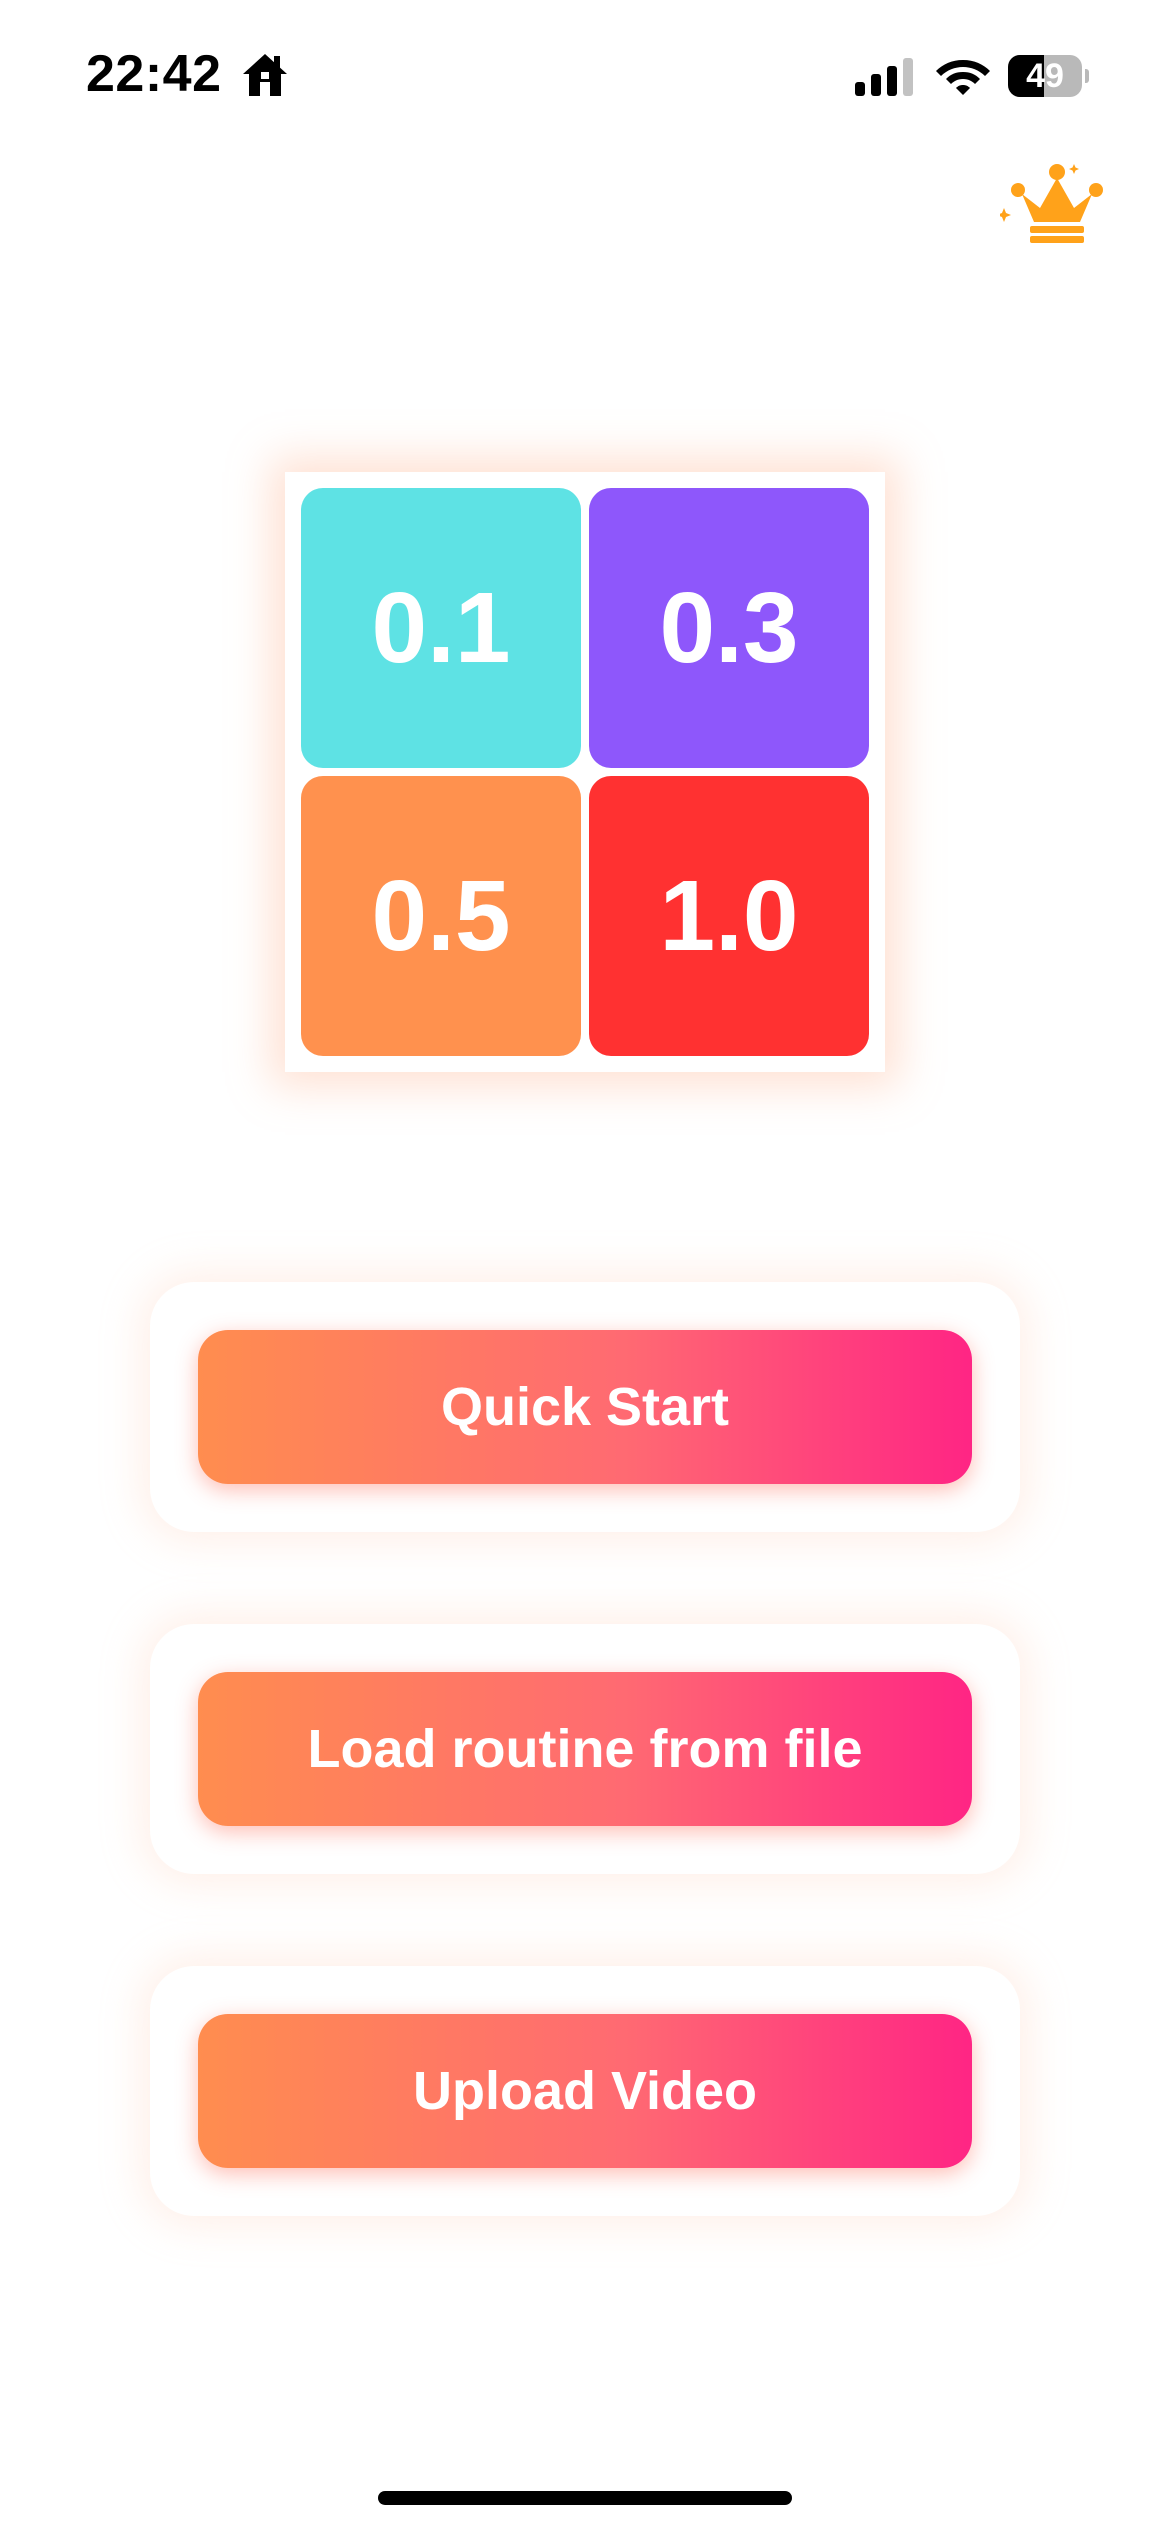 The width and height of the screenshot is (1170, 2532). What do you see at coordinates (1056, 202) in the screenshot?
I see `crown-icon` at bounding box center [1056, 202].